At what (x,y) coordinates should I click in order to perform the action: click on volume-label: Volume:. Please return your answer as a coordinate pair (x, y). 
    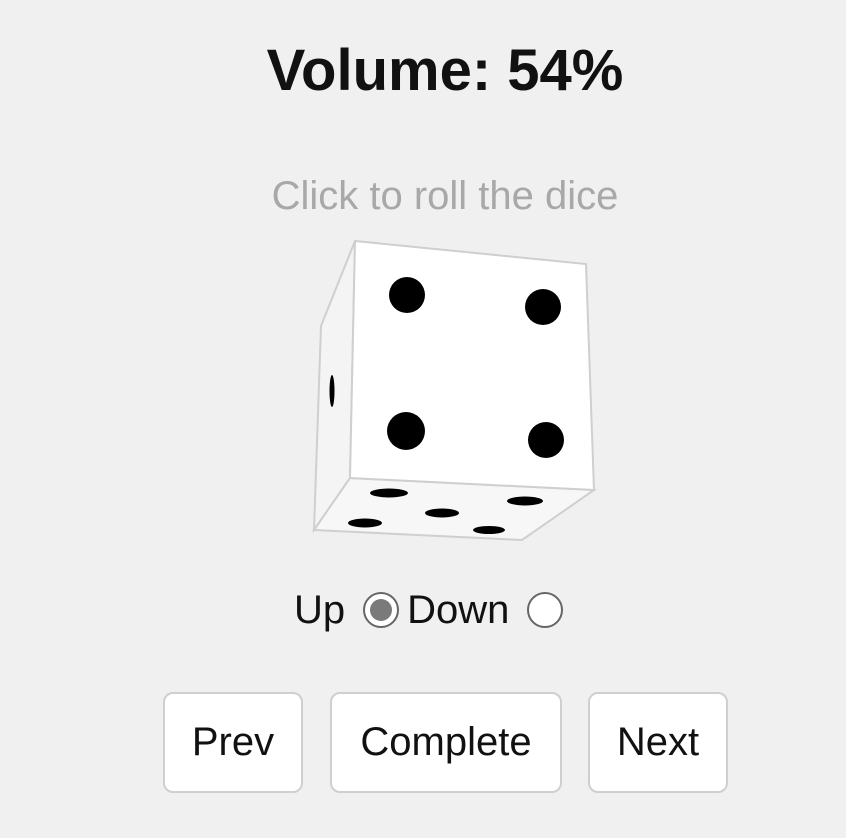
    Looking at the image, I should click on (379, 70).